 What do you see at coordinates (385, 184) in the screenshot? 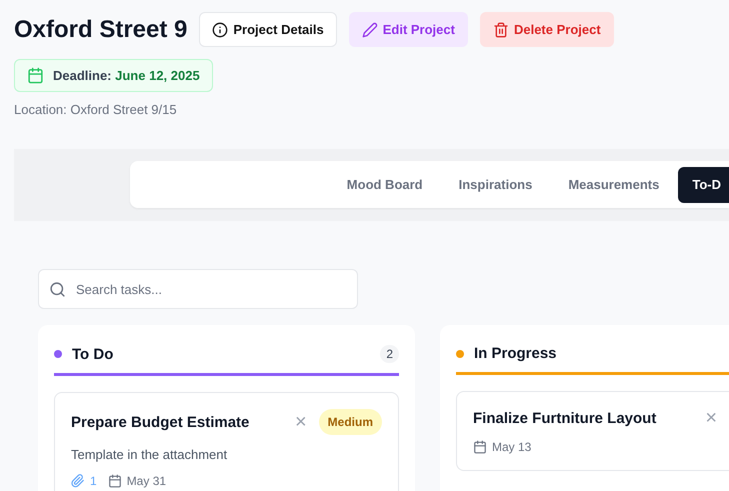
I see `tab: Mood Board` at bounding box center [385, 184].